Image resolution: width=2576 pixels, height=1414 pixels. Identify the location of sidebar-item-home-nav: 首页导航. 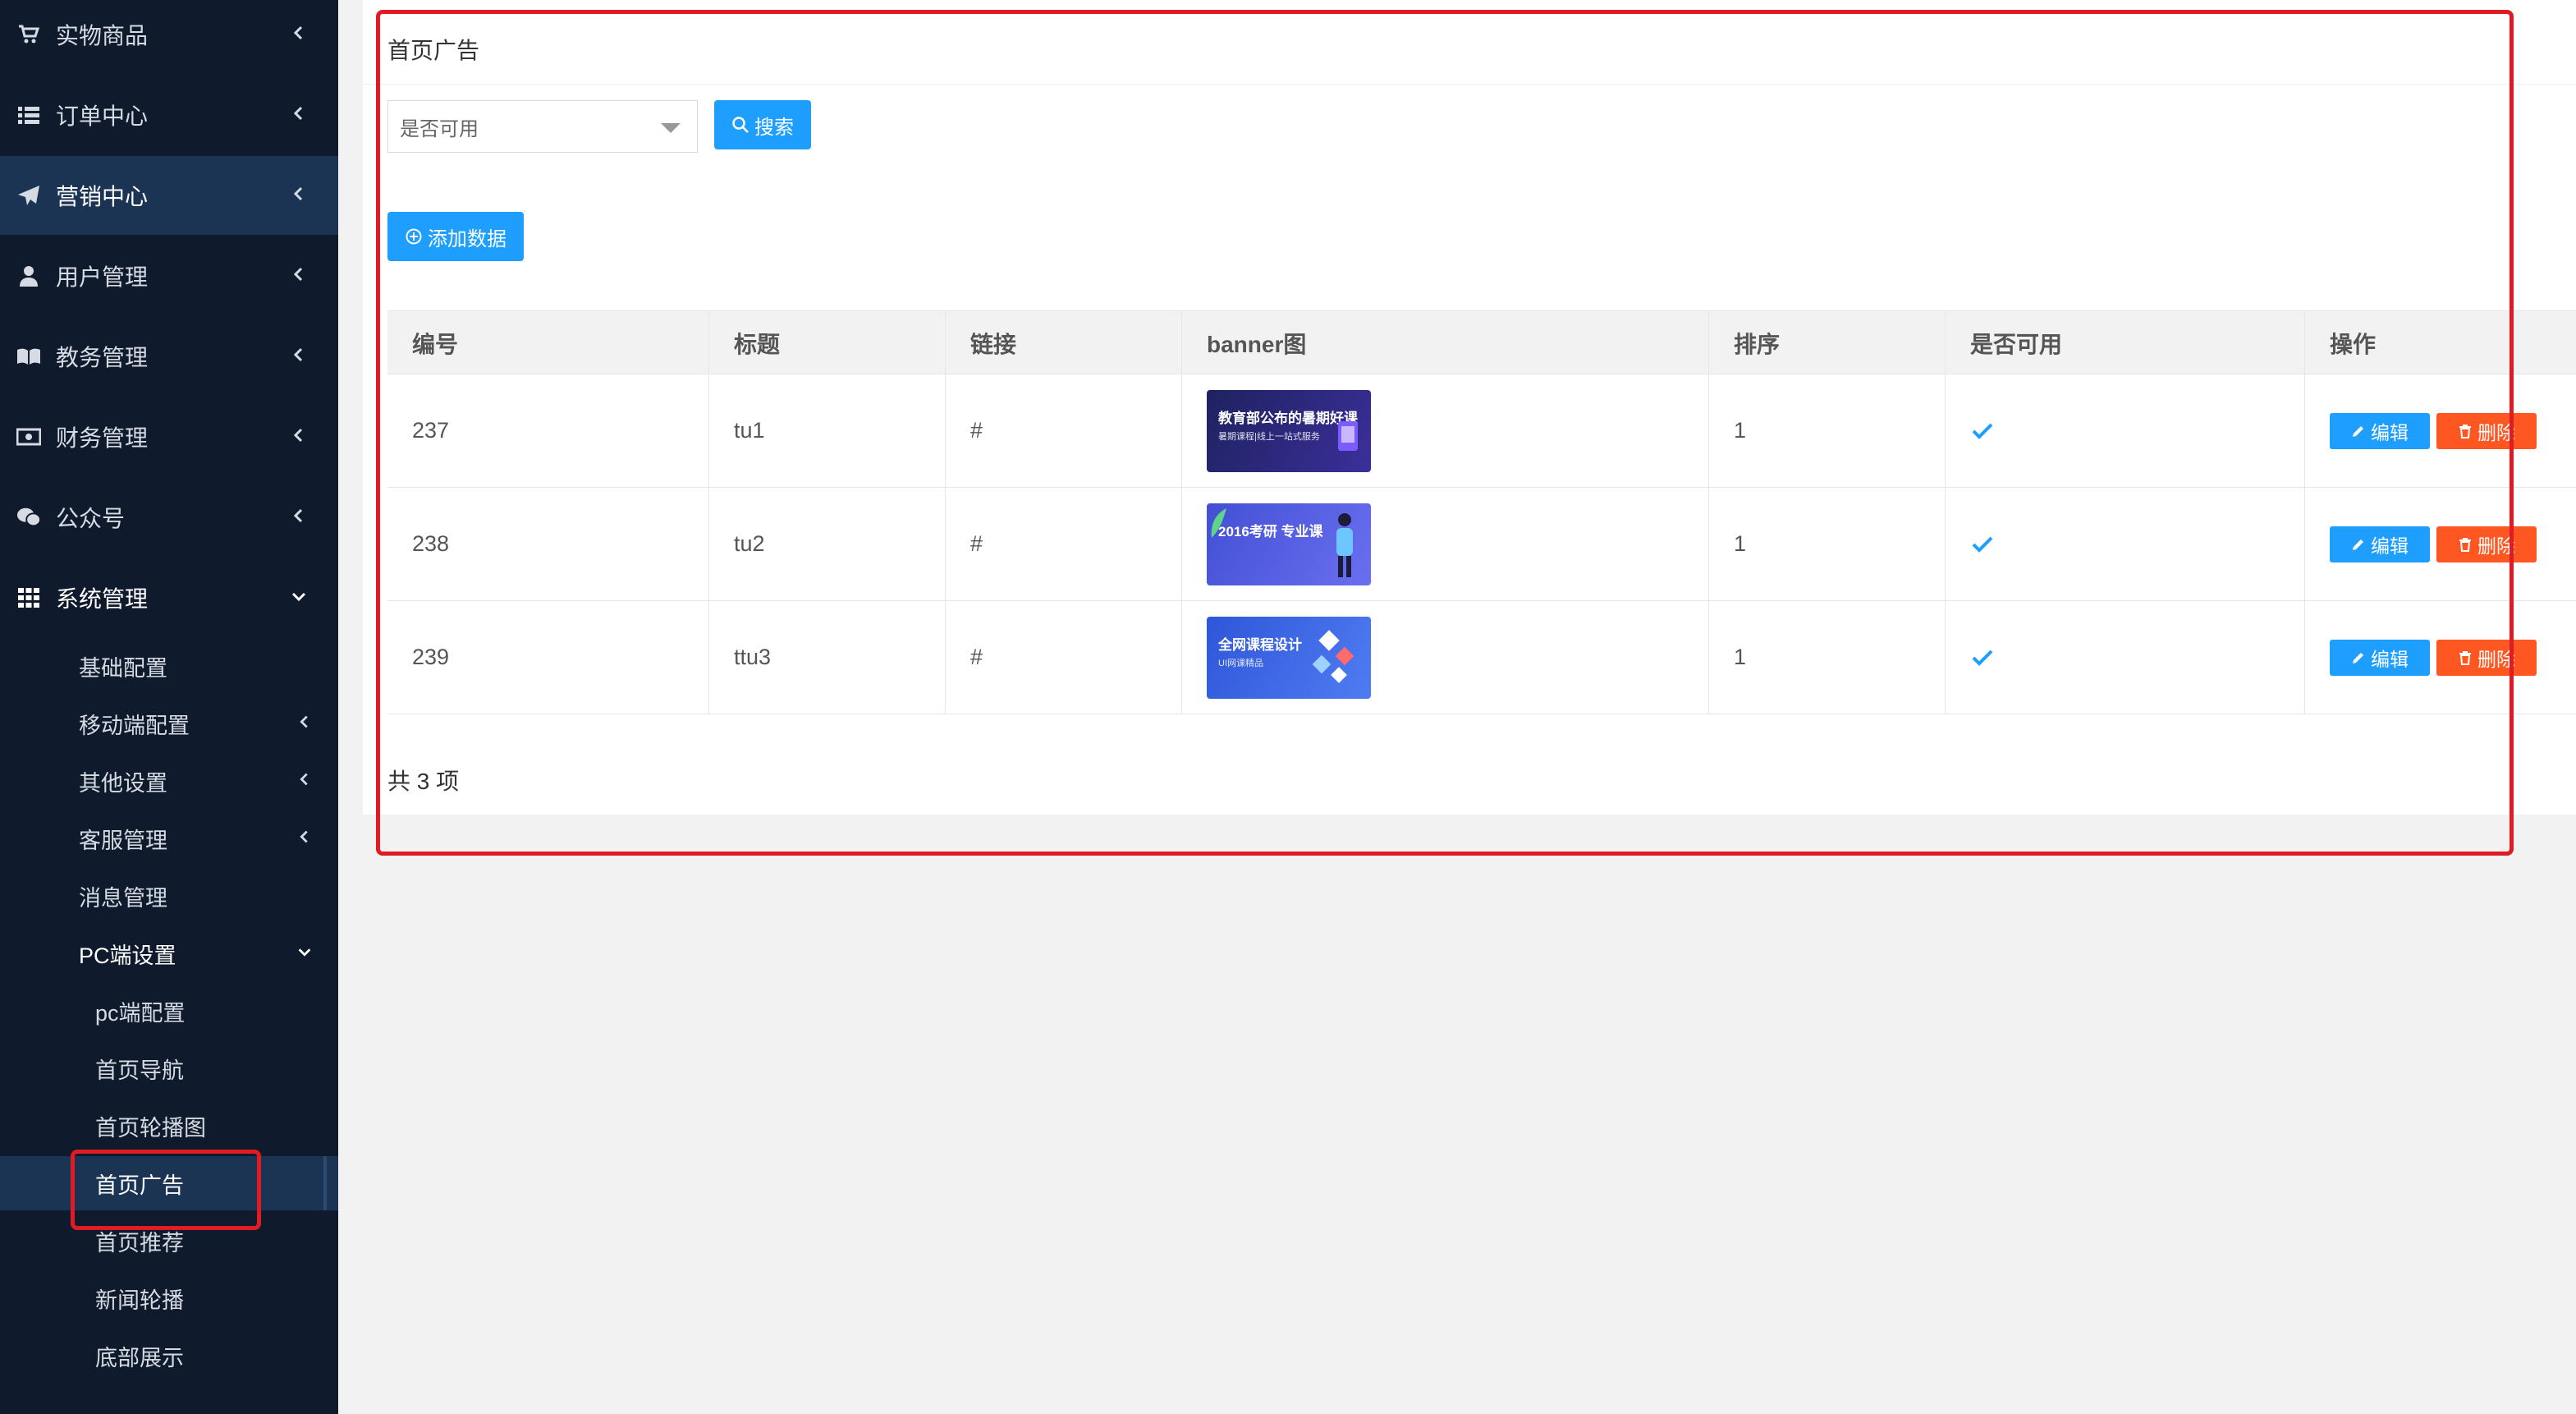
(169, 1068).